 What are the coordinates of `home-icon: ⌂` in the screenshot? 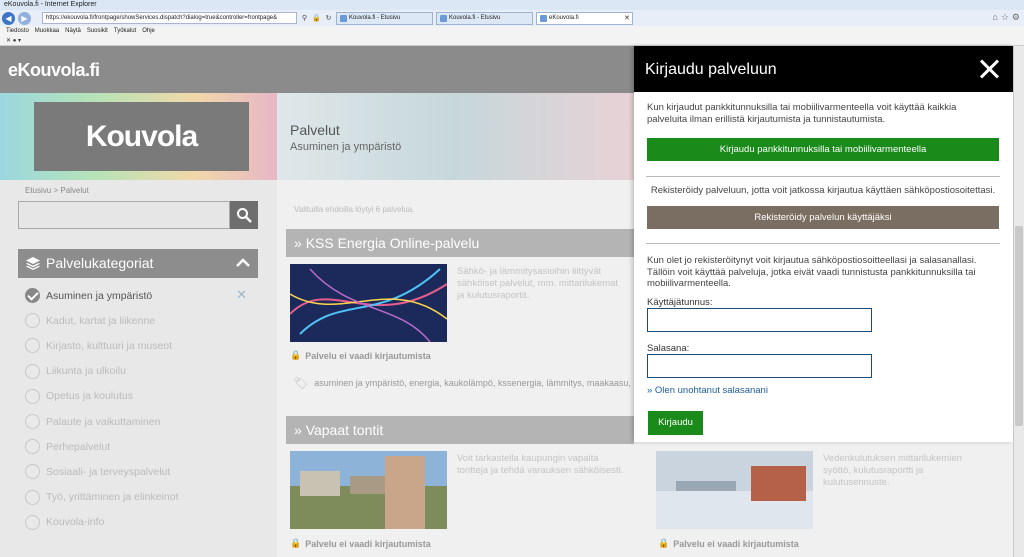 It's located at (994, 17).